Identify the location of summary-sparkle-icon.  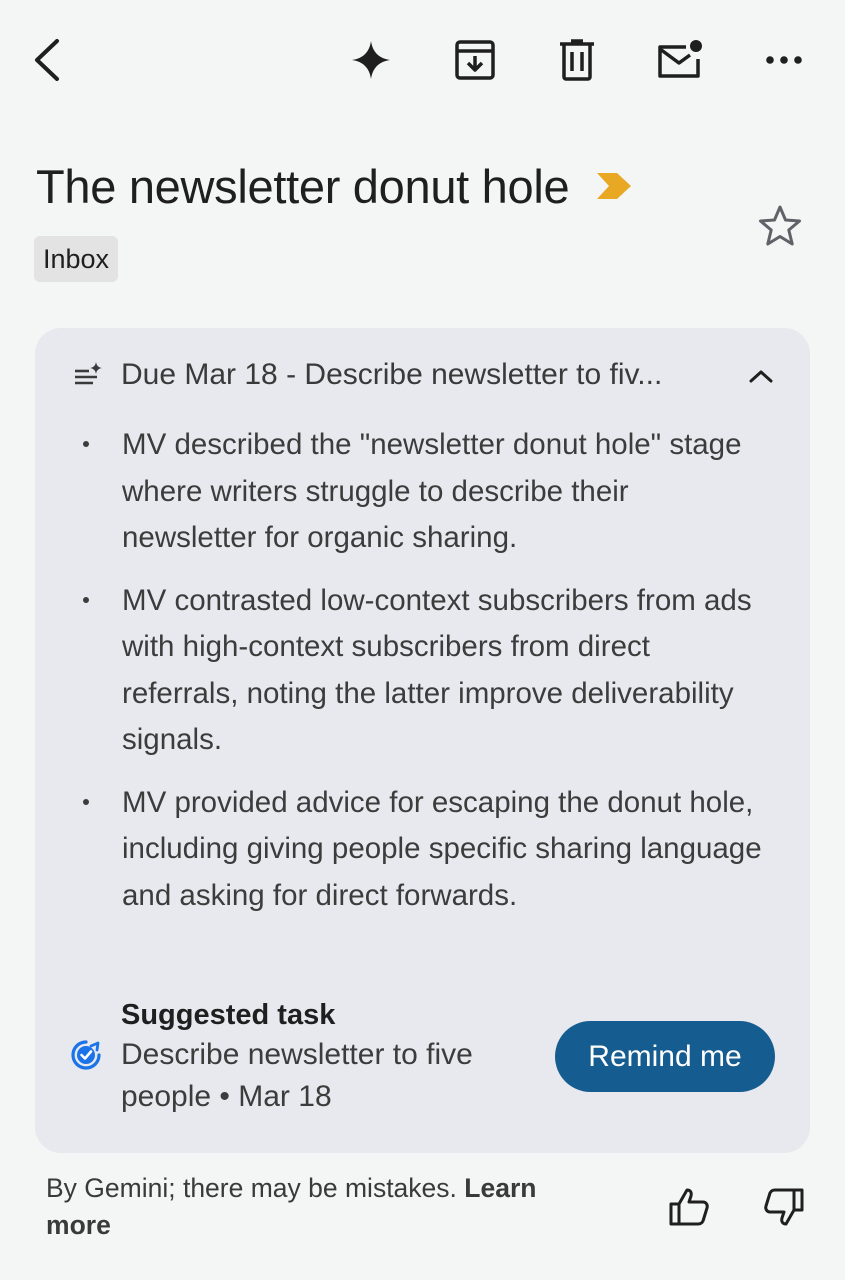
(88, 377).